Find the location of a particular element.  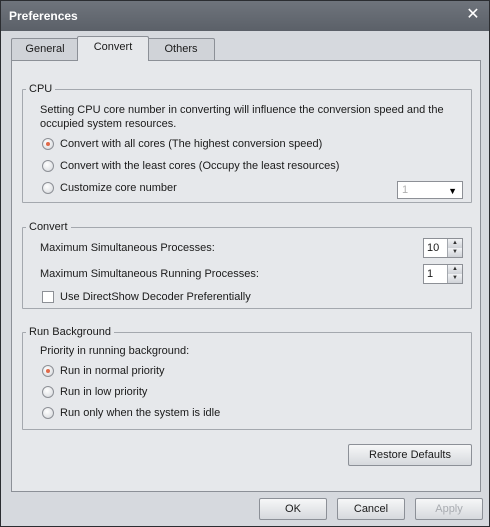

core-number-select: 1 ▼ is located at coordinates (430, 190).